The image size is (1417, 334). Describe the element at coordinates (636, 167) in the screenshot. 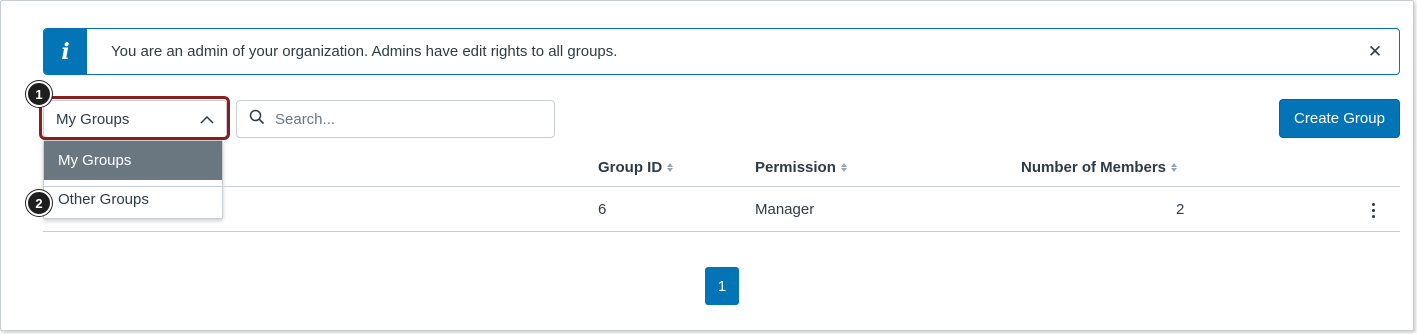

I see `column-header-group-id: Group ID` at that location.